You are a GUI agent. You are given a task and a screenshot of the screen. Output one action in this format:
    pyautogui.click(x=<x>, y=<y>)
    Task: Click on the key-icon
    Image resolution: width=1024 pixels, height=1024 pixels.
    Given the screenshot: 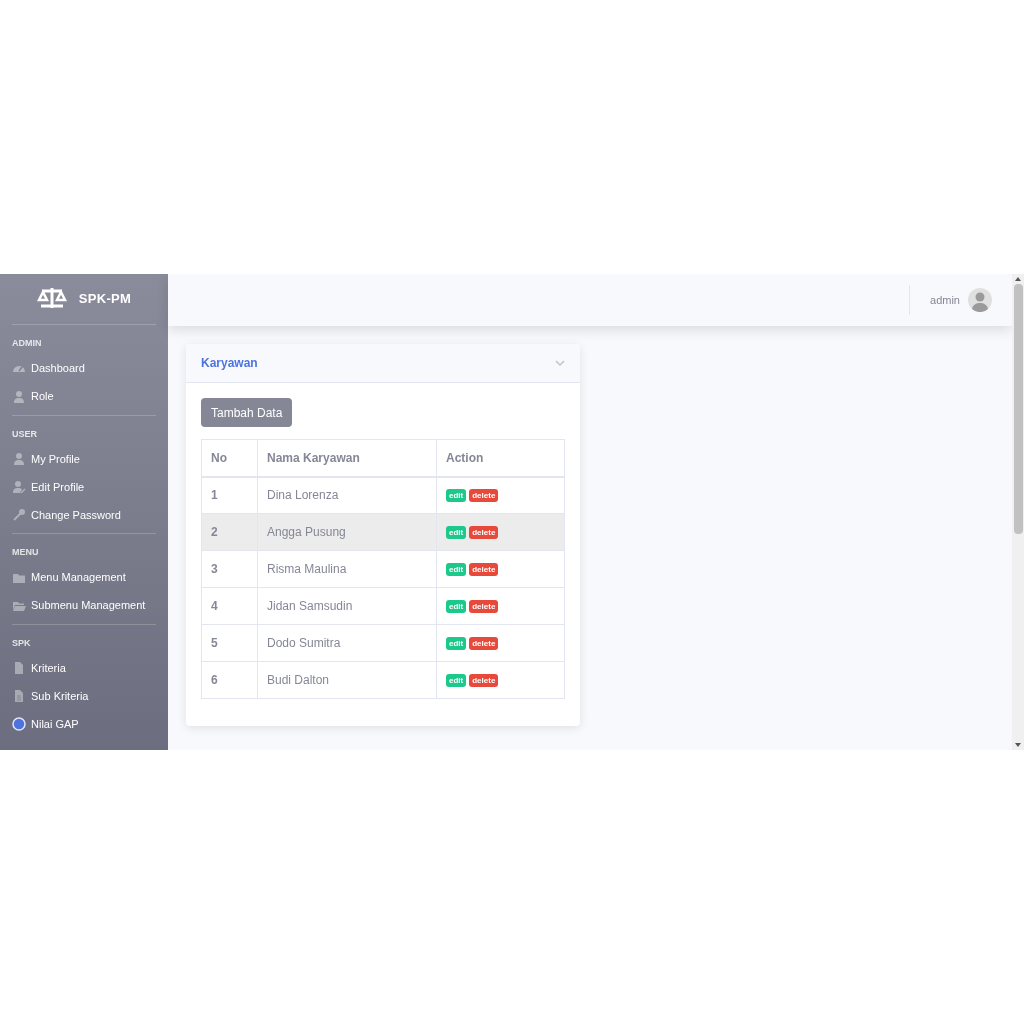 What is the action you would take?
    pyautogui.click(x=19, y=515)
    